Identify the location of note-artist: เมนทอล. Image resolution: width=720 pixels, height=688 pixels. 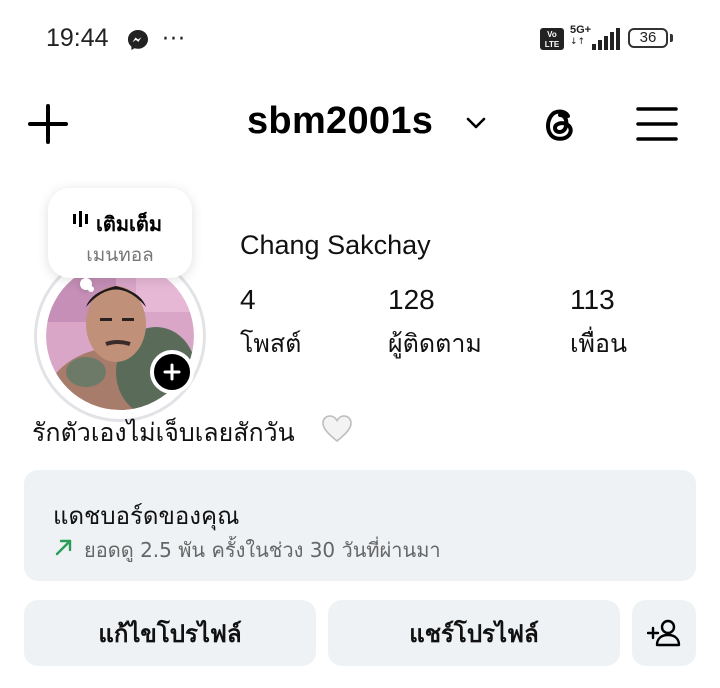
(120, 255).